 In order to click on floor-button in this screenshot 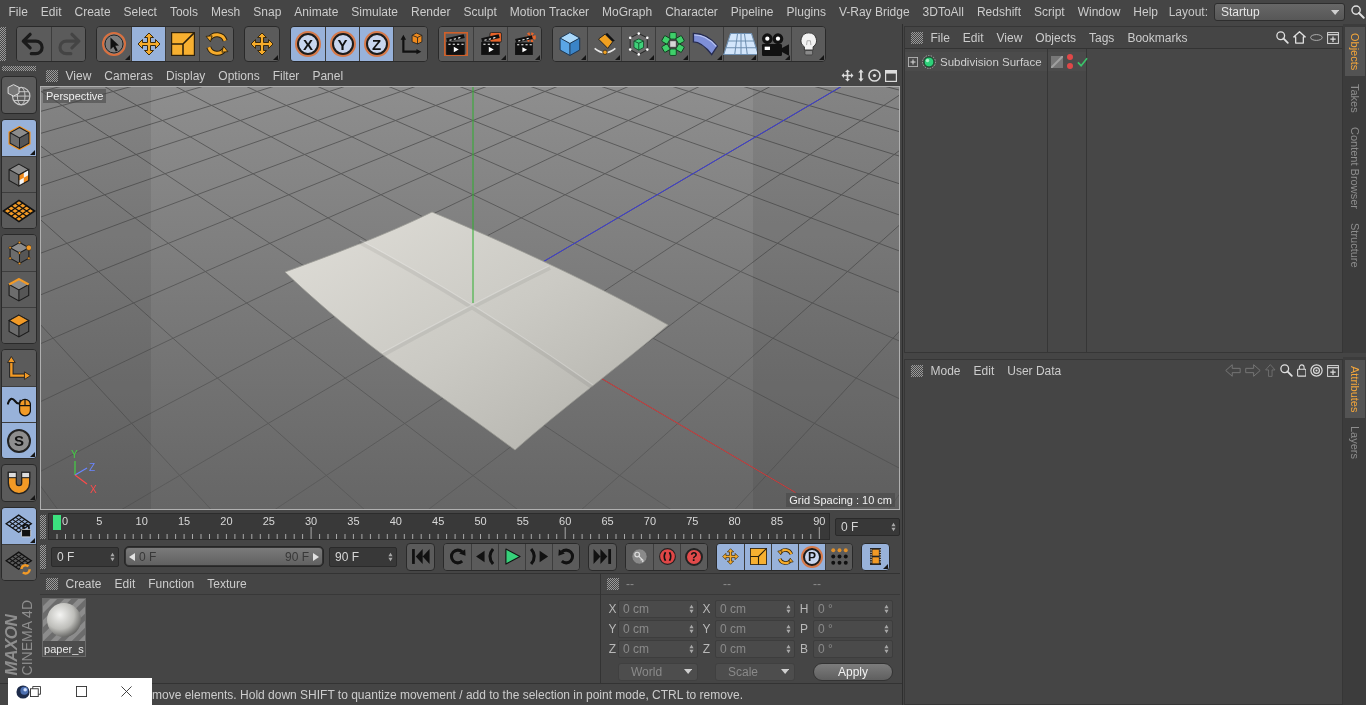, I will do `click(740, 44)`.